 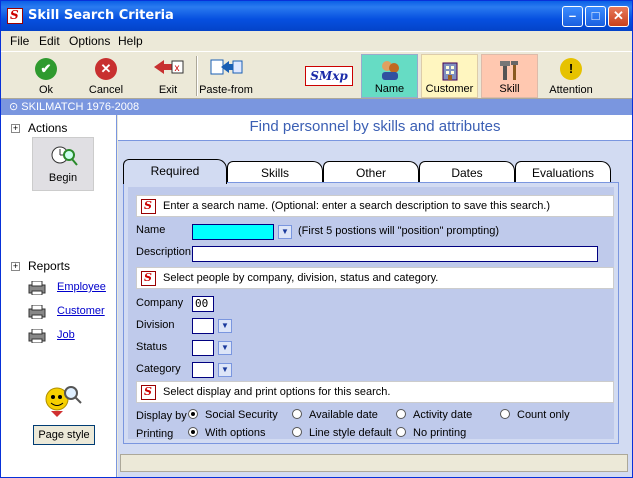 I want to click on display-available-date-radio: Available date, so click(x=335, y=415).